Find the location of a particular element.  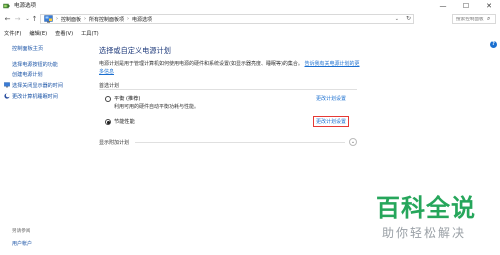

see-also-heading: 另请参阅 is located at coordinates (21, 231).